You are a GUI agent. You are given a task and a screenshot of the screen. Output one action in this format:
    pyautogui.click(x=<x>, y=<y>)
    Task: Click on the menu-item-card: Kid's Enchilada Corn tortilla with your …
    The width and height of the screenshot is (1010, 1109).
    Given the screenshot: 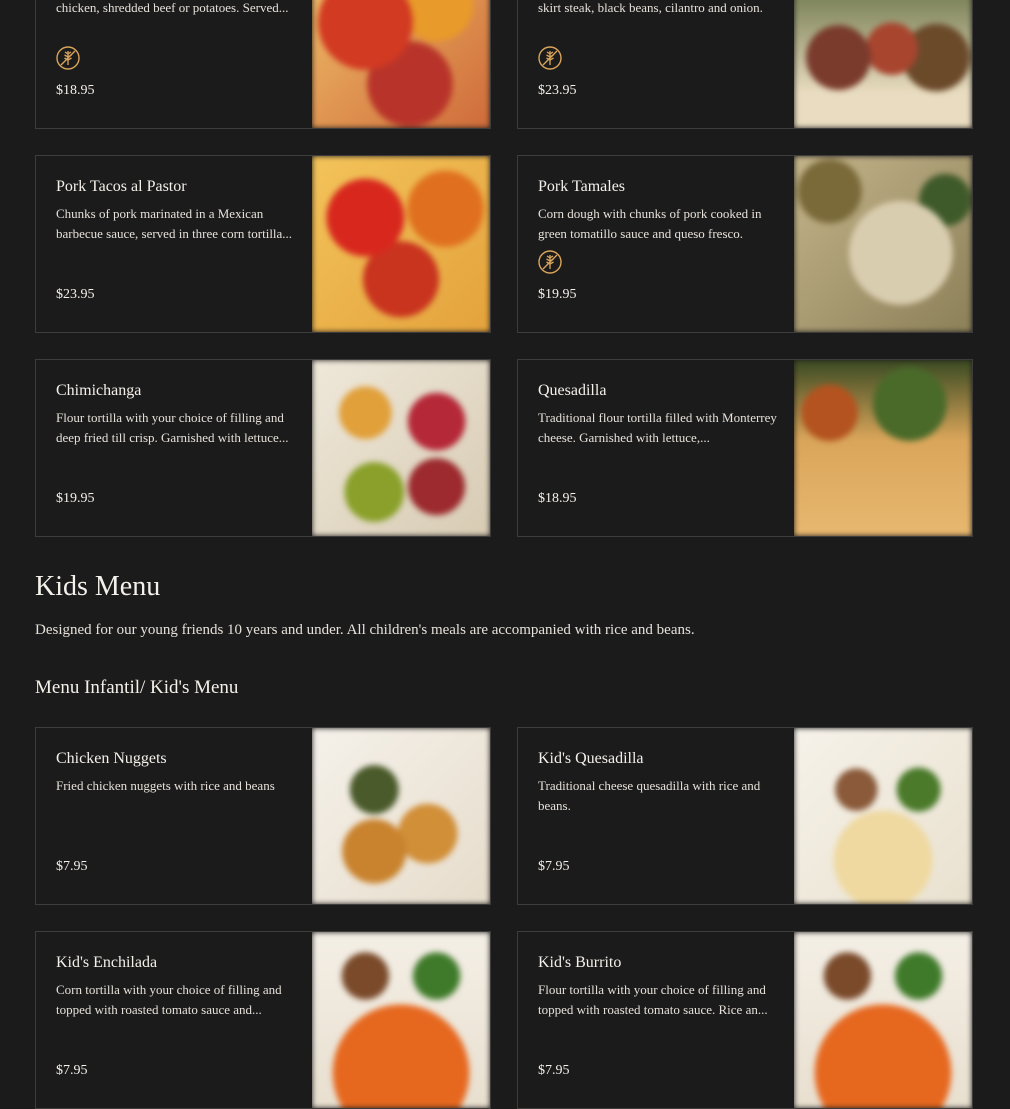 What is the action you would take?
    pyautogui.click(x=263, y=1020)
    